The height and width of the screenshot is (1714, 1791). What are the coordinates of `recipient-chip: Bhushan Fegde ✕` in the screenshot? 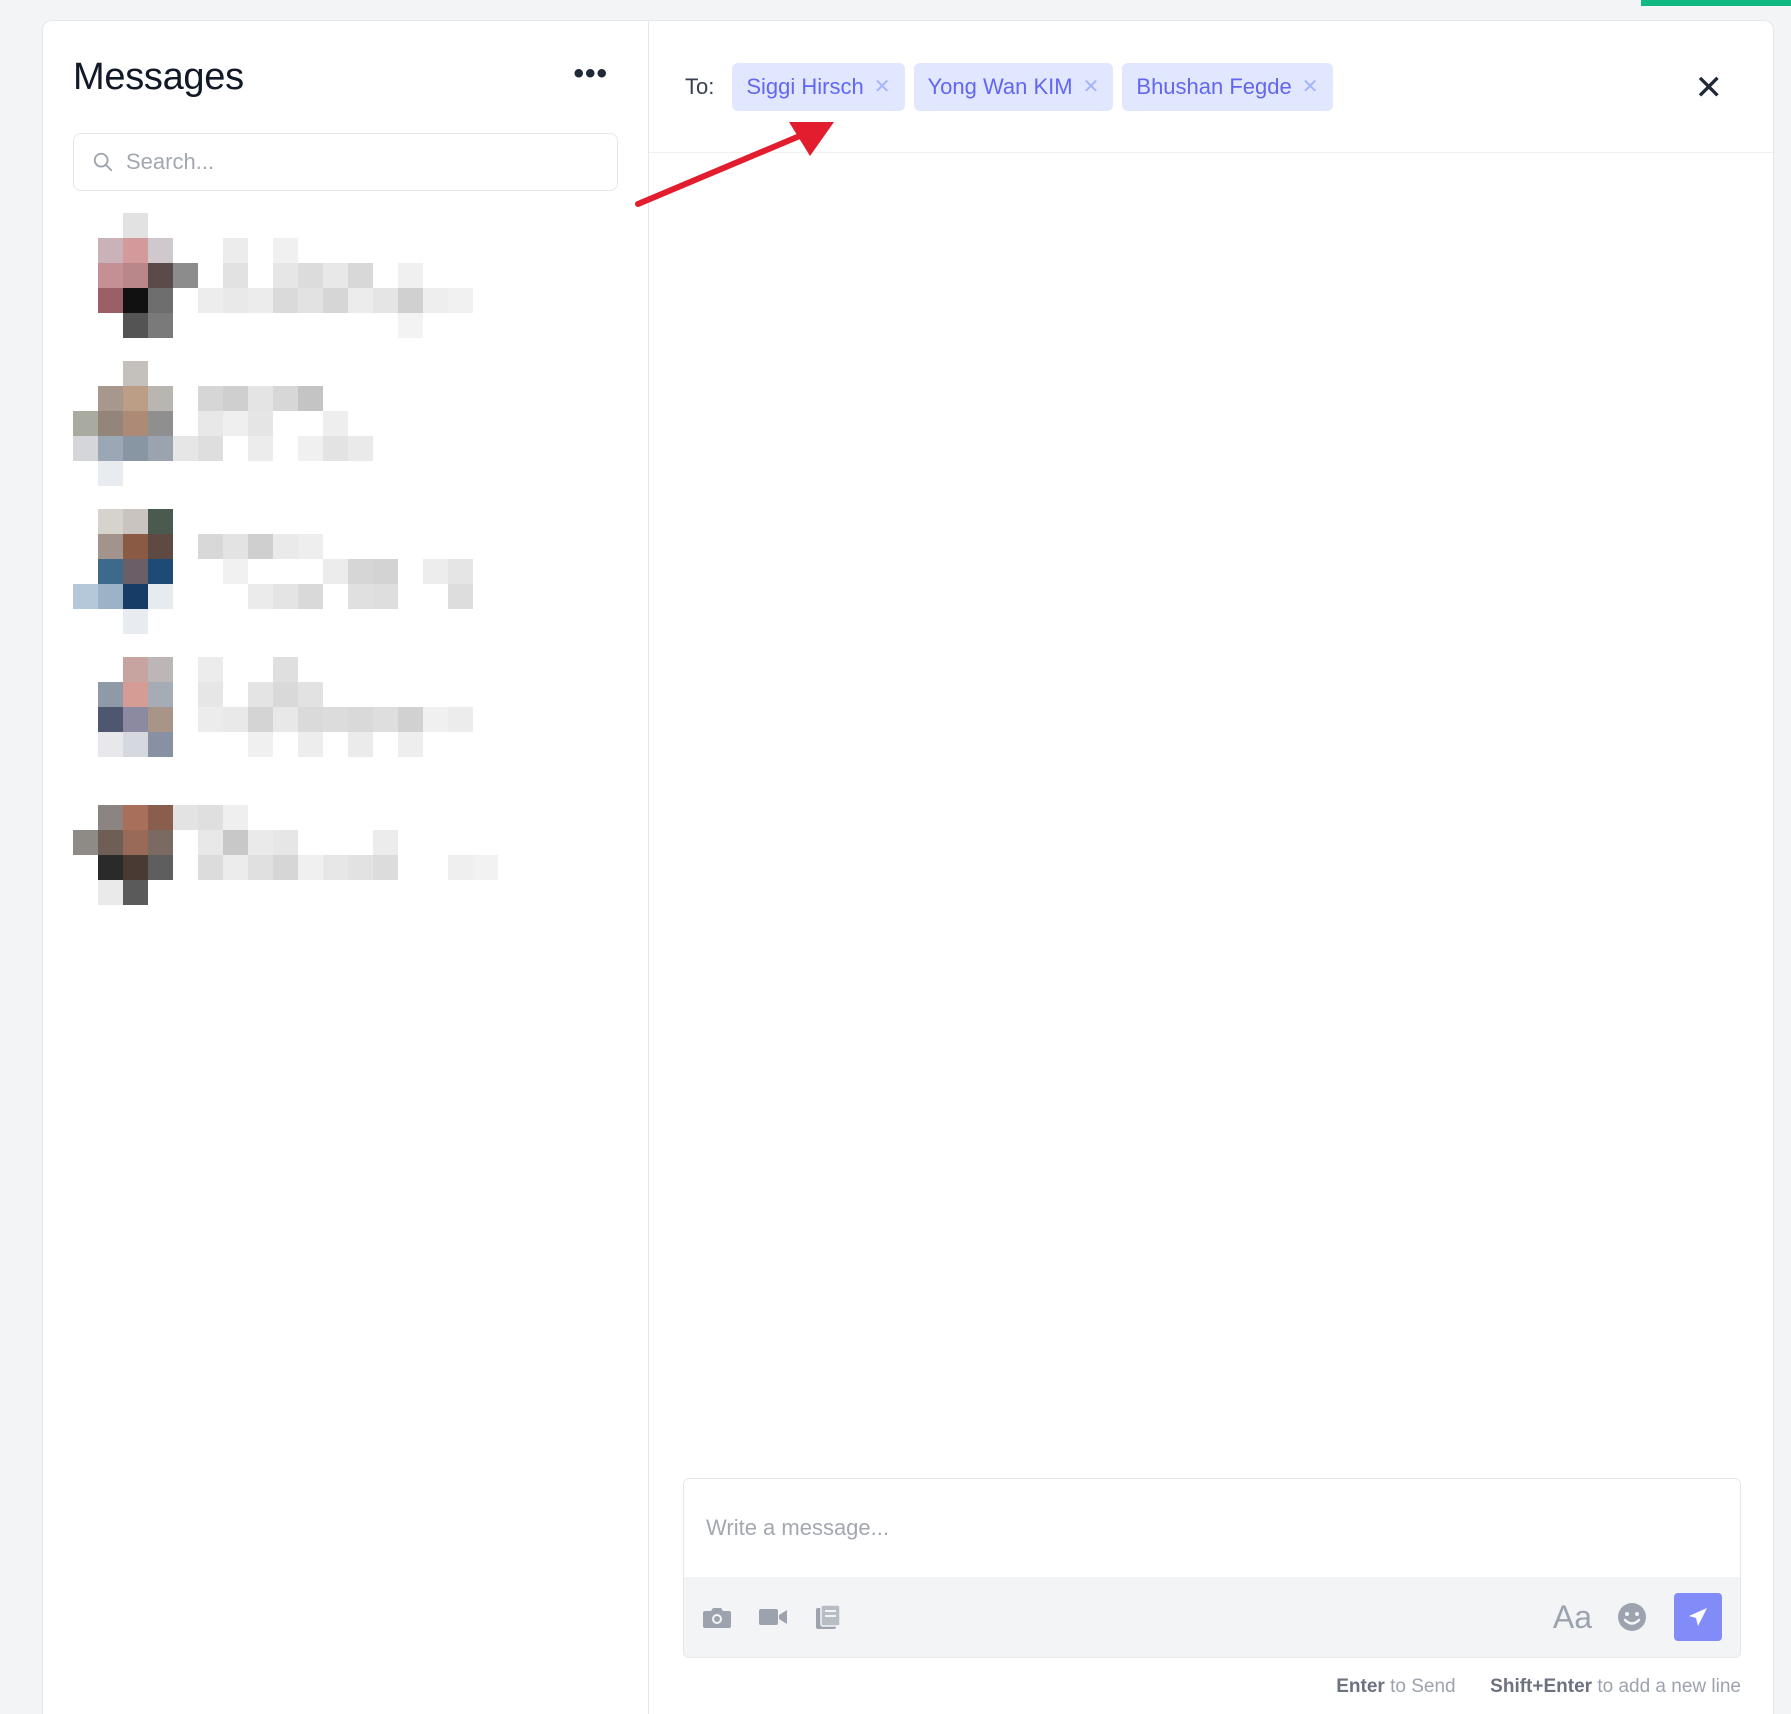 It's located at (1227, 86).